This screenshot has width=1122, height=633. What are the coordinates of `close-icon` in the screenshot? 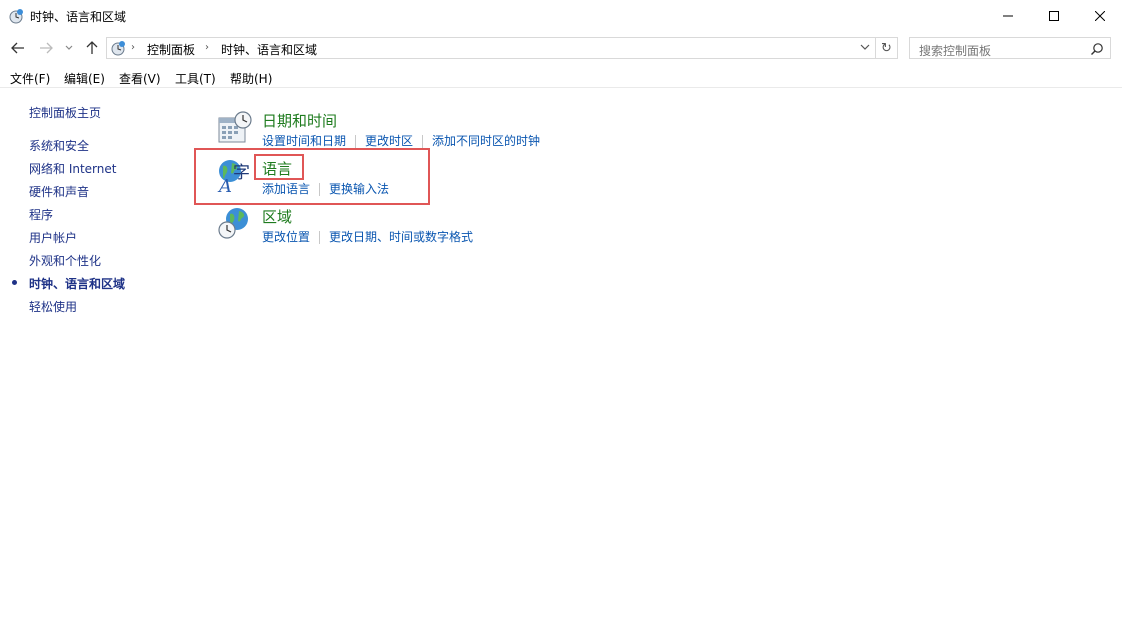 It's located at (1100, 15).